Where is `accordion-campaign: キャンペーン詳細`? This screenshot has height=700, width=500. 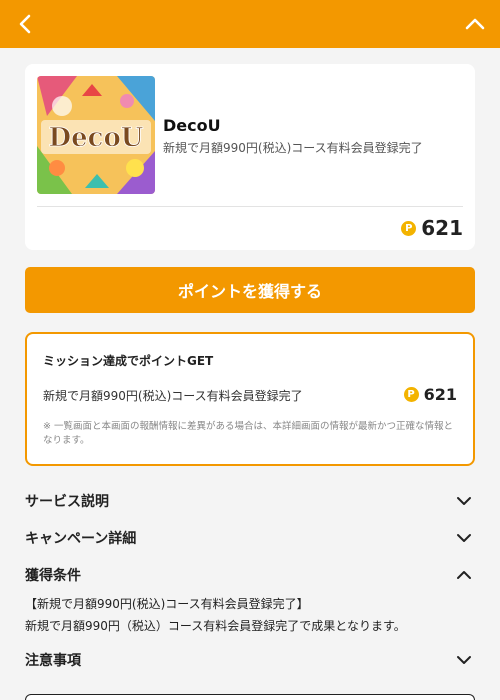
accordion-campaign: キャンペーン詳細 is located at coordinates (250, 538).